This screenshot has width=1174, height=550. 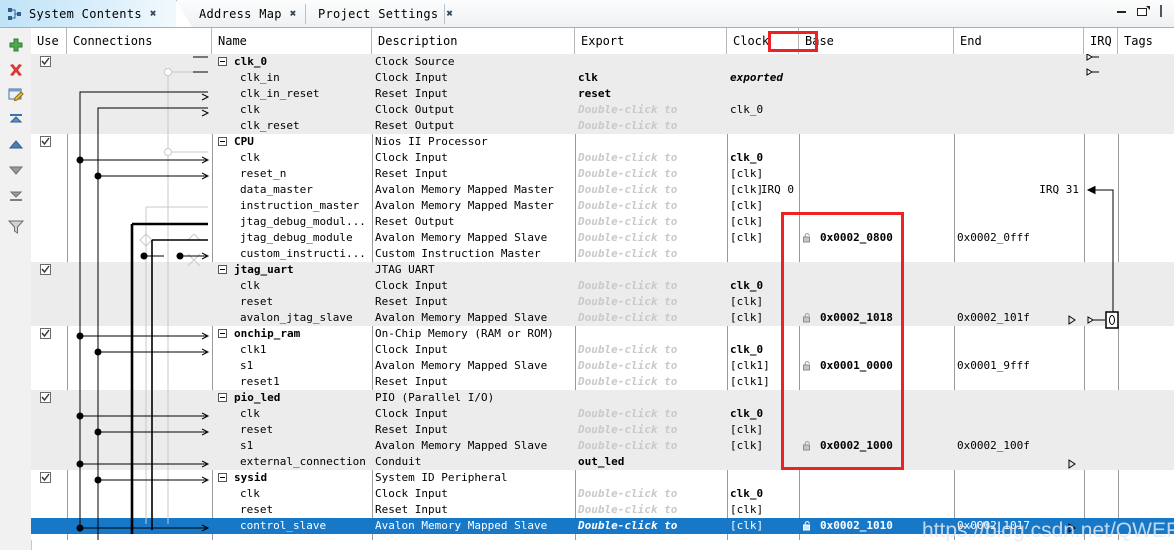 What do you see at coordinates (473, 398) in the screenshot?
I see `cell-description: PIO (Parallel I/O)` at bounding box center [473, 398].